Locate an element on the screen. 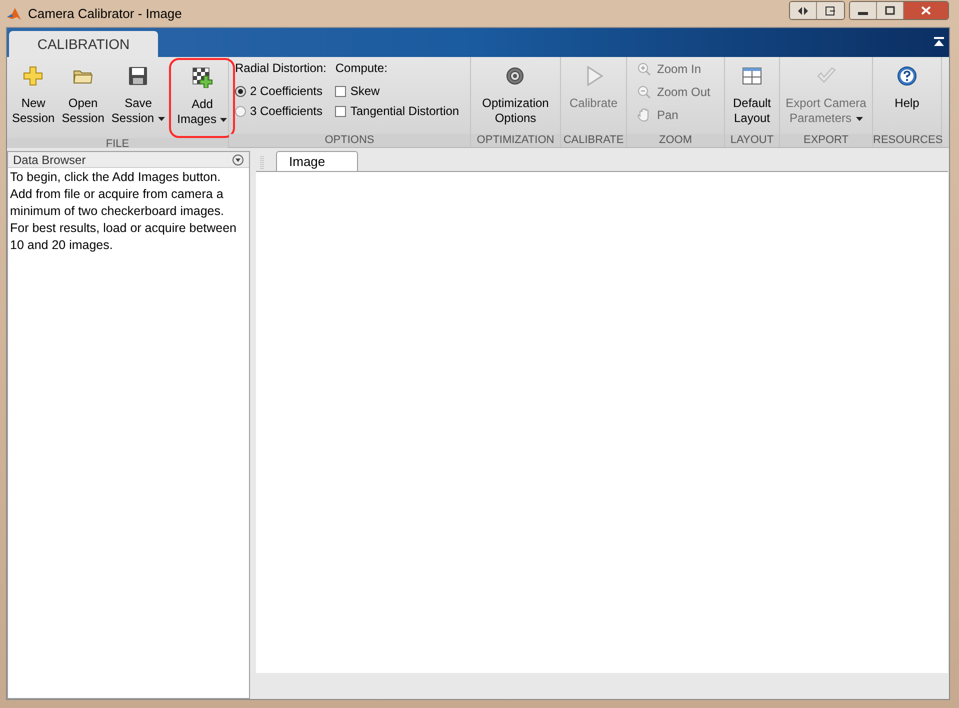  group-label: OPTIMIZATION is located at coordinates (515, 140).